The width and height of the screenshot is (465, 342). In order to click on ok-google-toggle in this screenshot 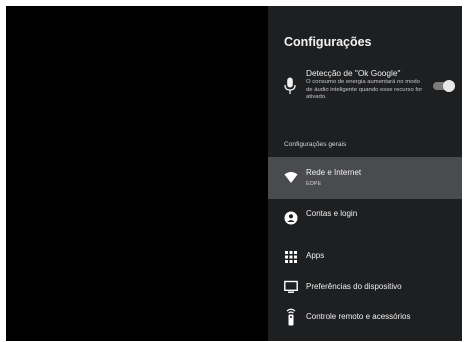, I will do `click(443, 86)`.